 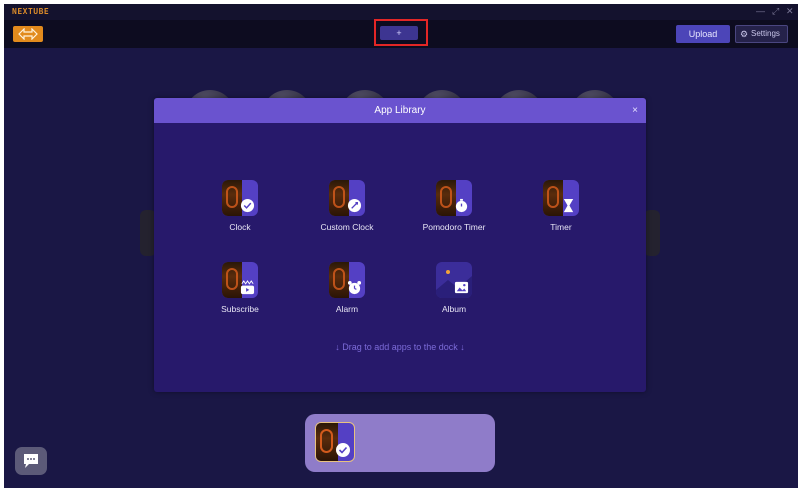 I want to click on app-label: Subscribe, so click(x=240, y=309).